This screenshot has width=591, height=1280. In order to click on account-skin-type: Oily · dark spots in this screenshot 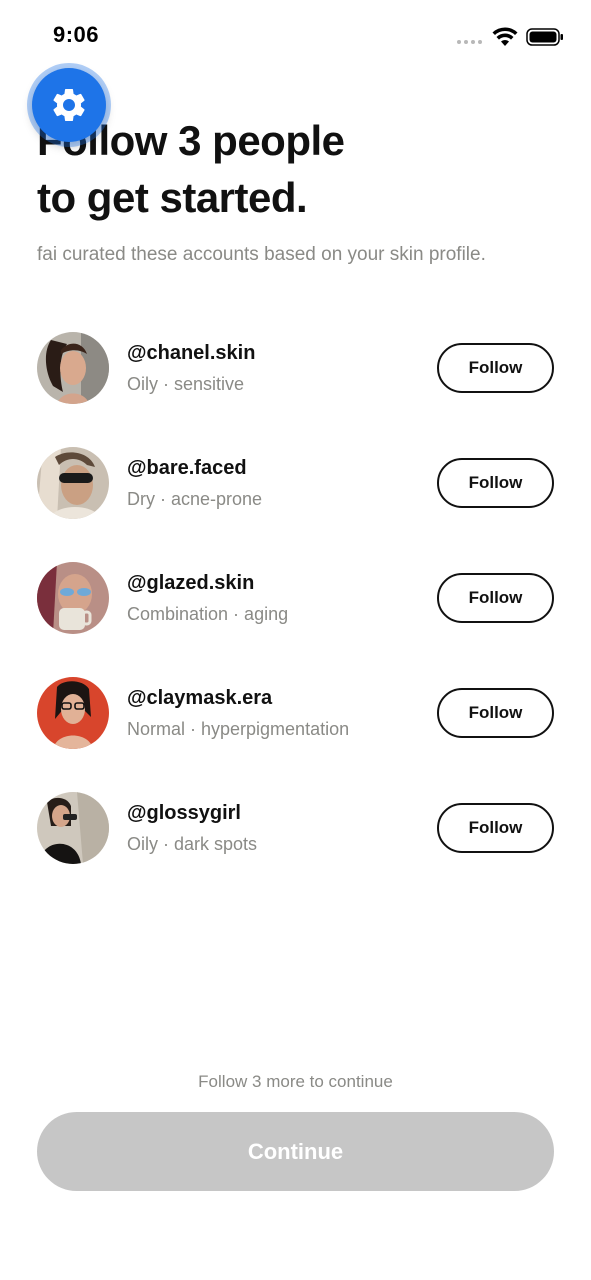, I will do `click(192, 844)`.